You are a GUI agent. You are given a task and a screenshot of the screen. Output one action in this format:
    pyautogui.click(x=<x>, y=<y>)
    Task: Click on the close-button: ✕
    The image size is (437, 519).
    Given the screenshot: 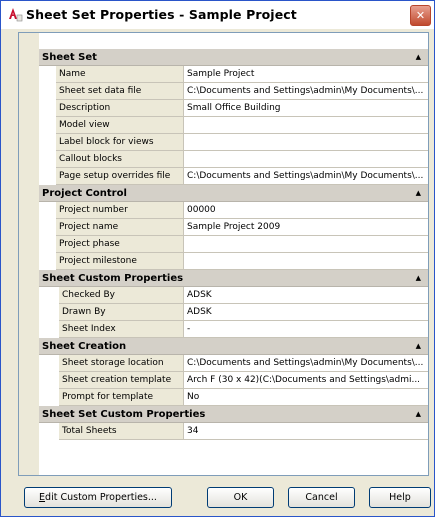 What is the action you would take?
    pyautogui.click(x=420, y=15)
    